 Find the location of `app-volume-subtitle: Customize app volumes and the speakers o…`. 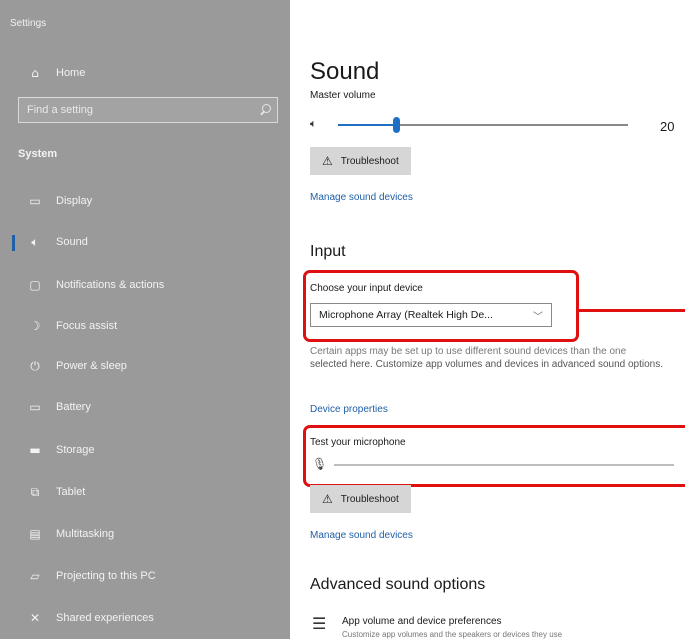

app-volume-subtitle: Customize app volumes and the speakers o… is located at coordinates (452, 634).